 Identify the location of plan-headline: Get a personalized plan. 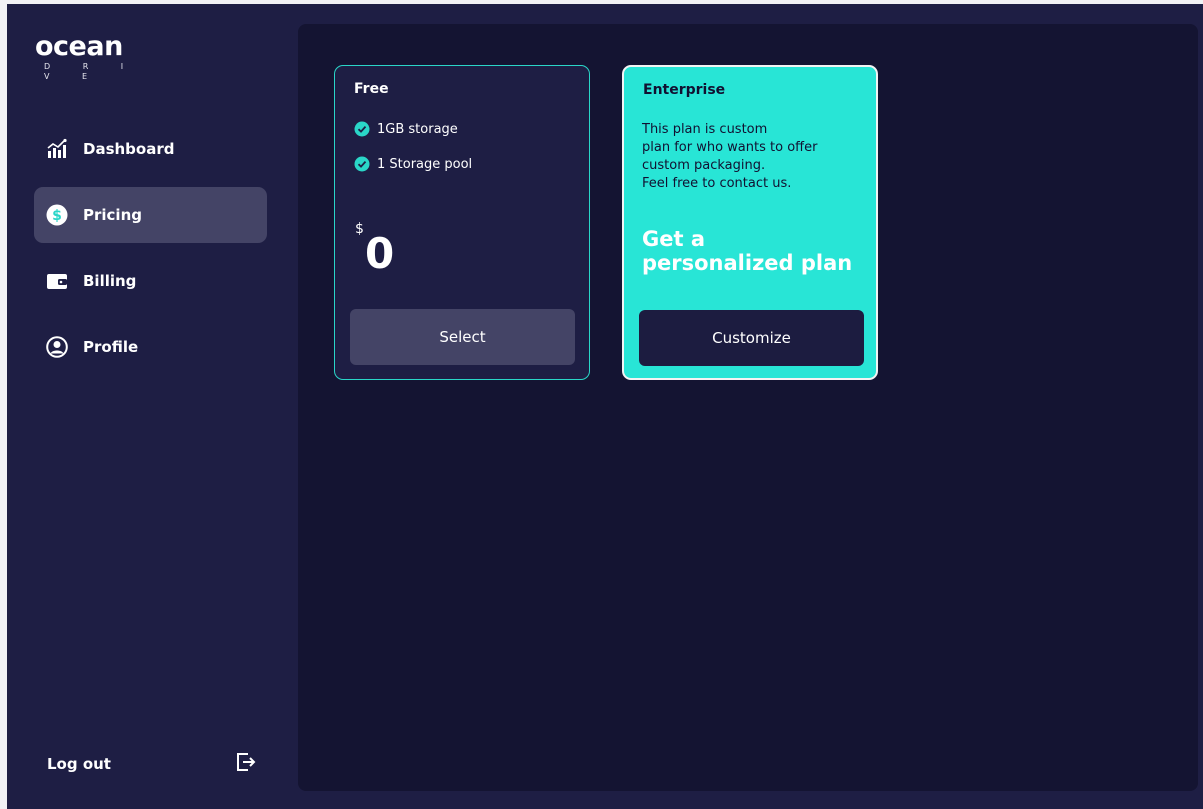
(757, 251).